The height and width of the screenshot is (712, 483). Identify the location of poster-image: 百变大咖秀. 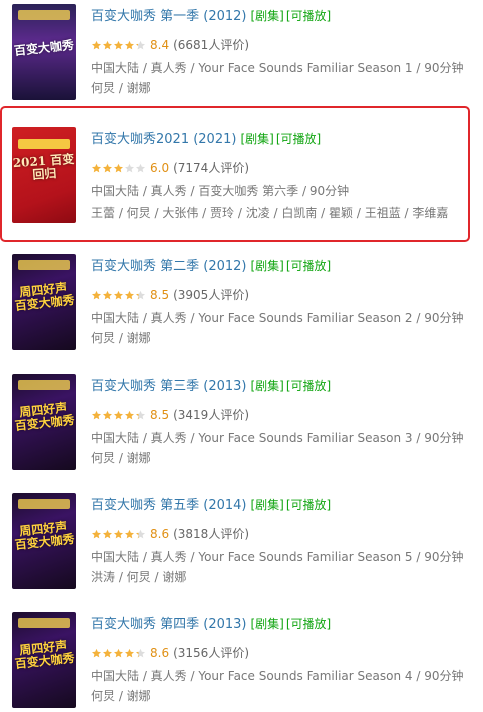
(44, 52).